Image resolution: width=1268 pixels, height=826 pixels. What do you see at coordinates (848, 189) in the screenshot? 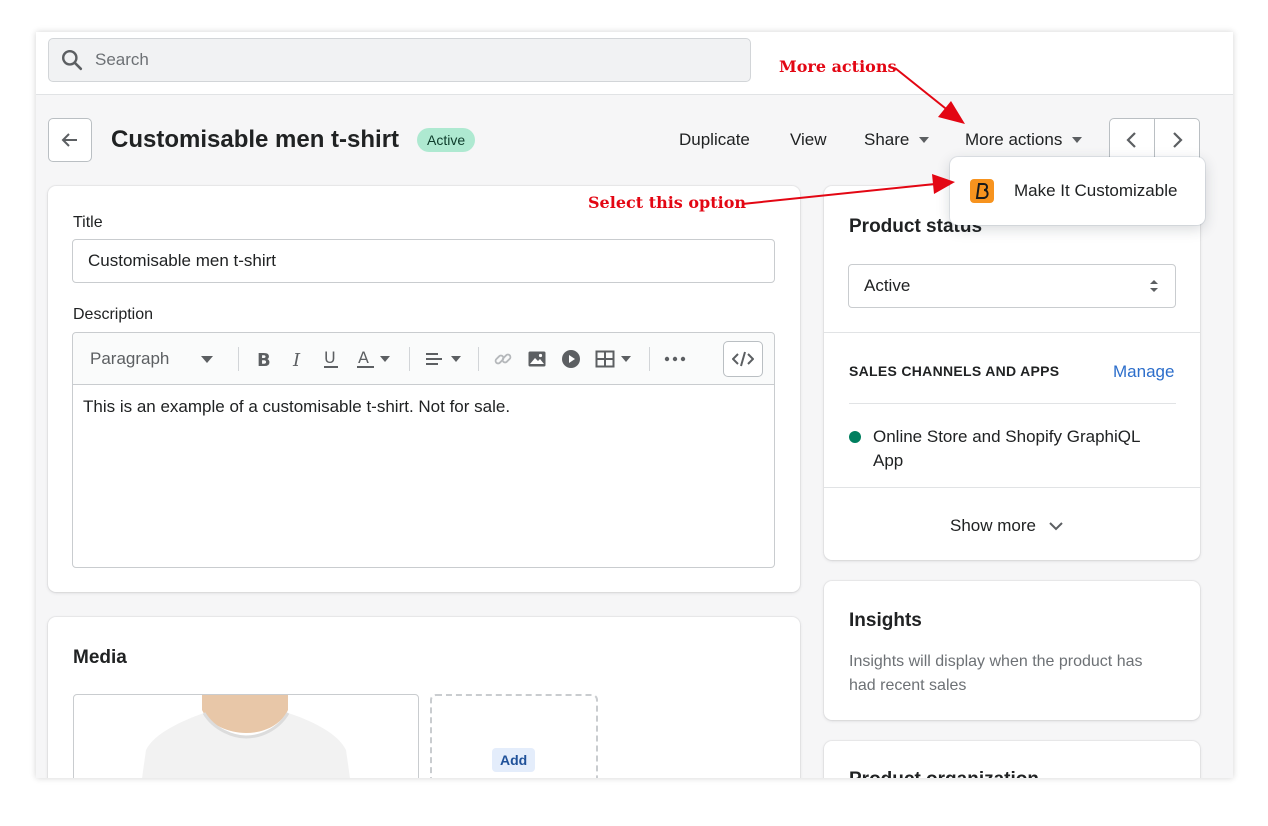
I see `annotation-arrow-select-option` at bounding box center [848, 189].